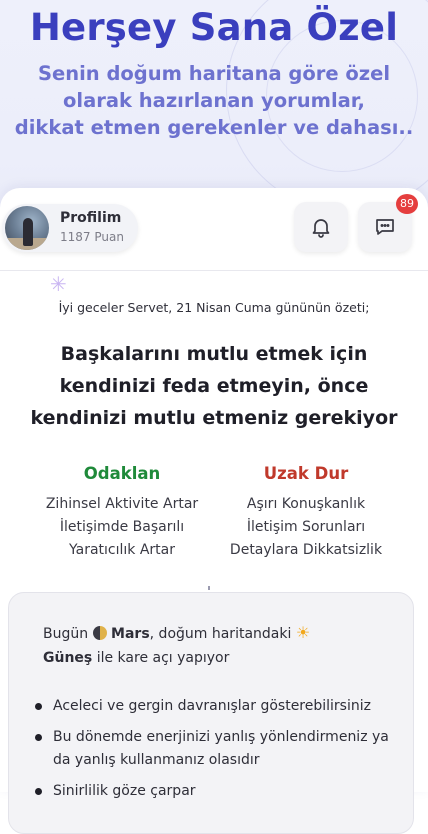 Image resolution: width=428 pixels, height=834 pixels. I want to click on hero-title: Herşey Sana Özel, so click(214, 27).